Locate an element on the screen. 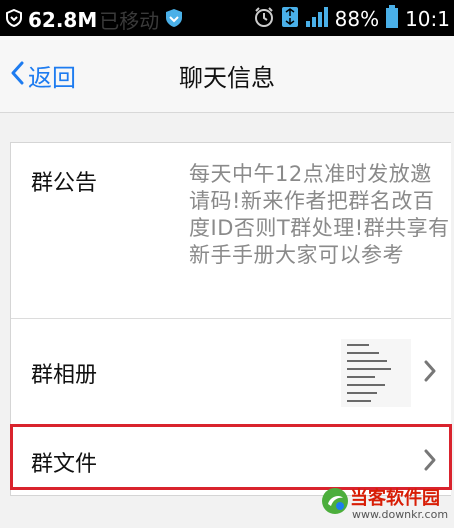  nav-bar: 返回 聊天信息 is located at coordinates (227, 74).